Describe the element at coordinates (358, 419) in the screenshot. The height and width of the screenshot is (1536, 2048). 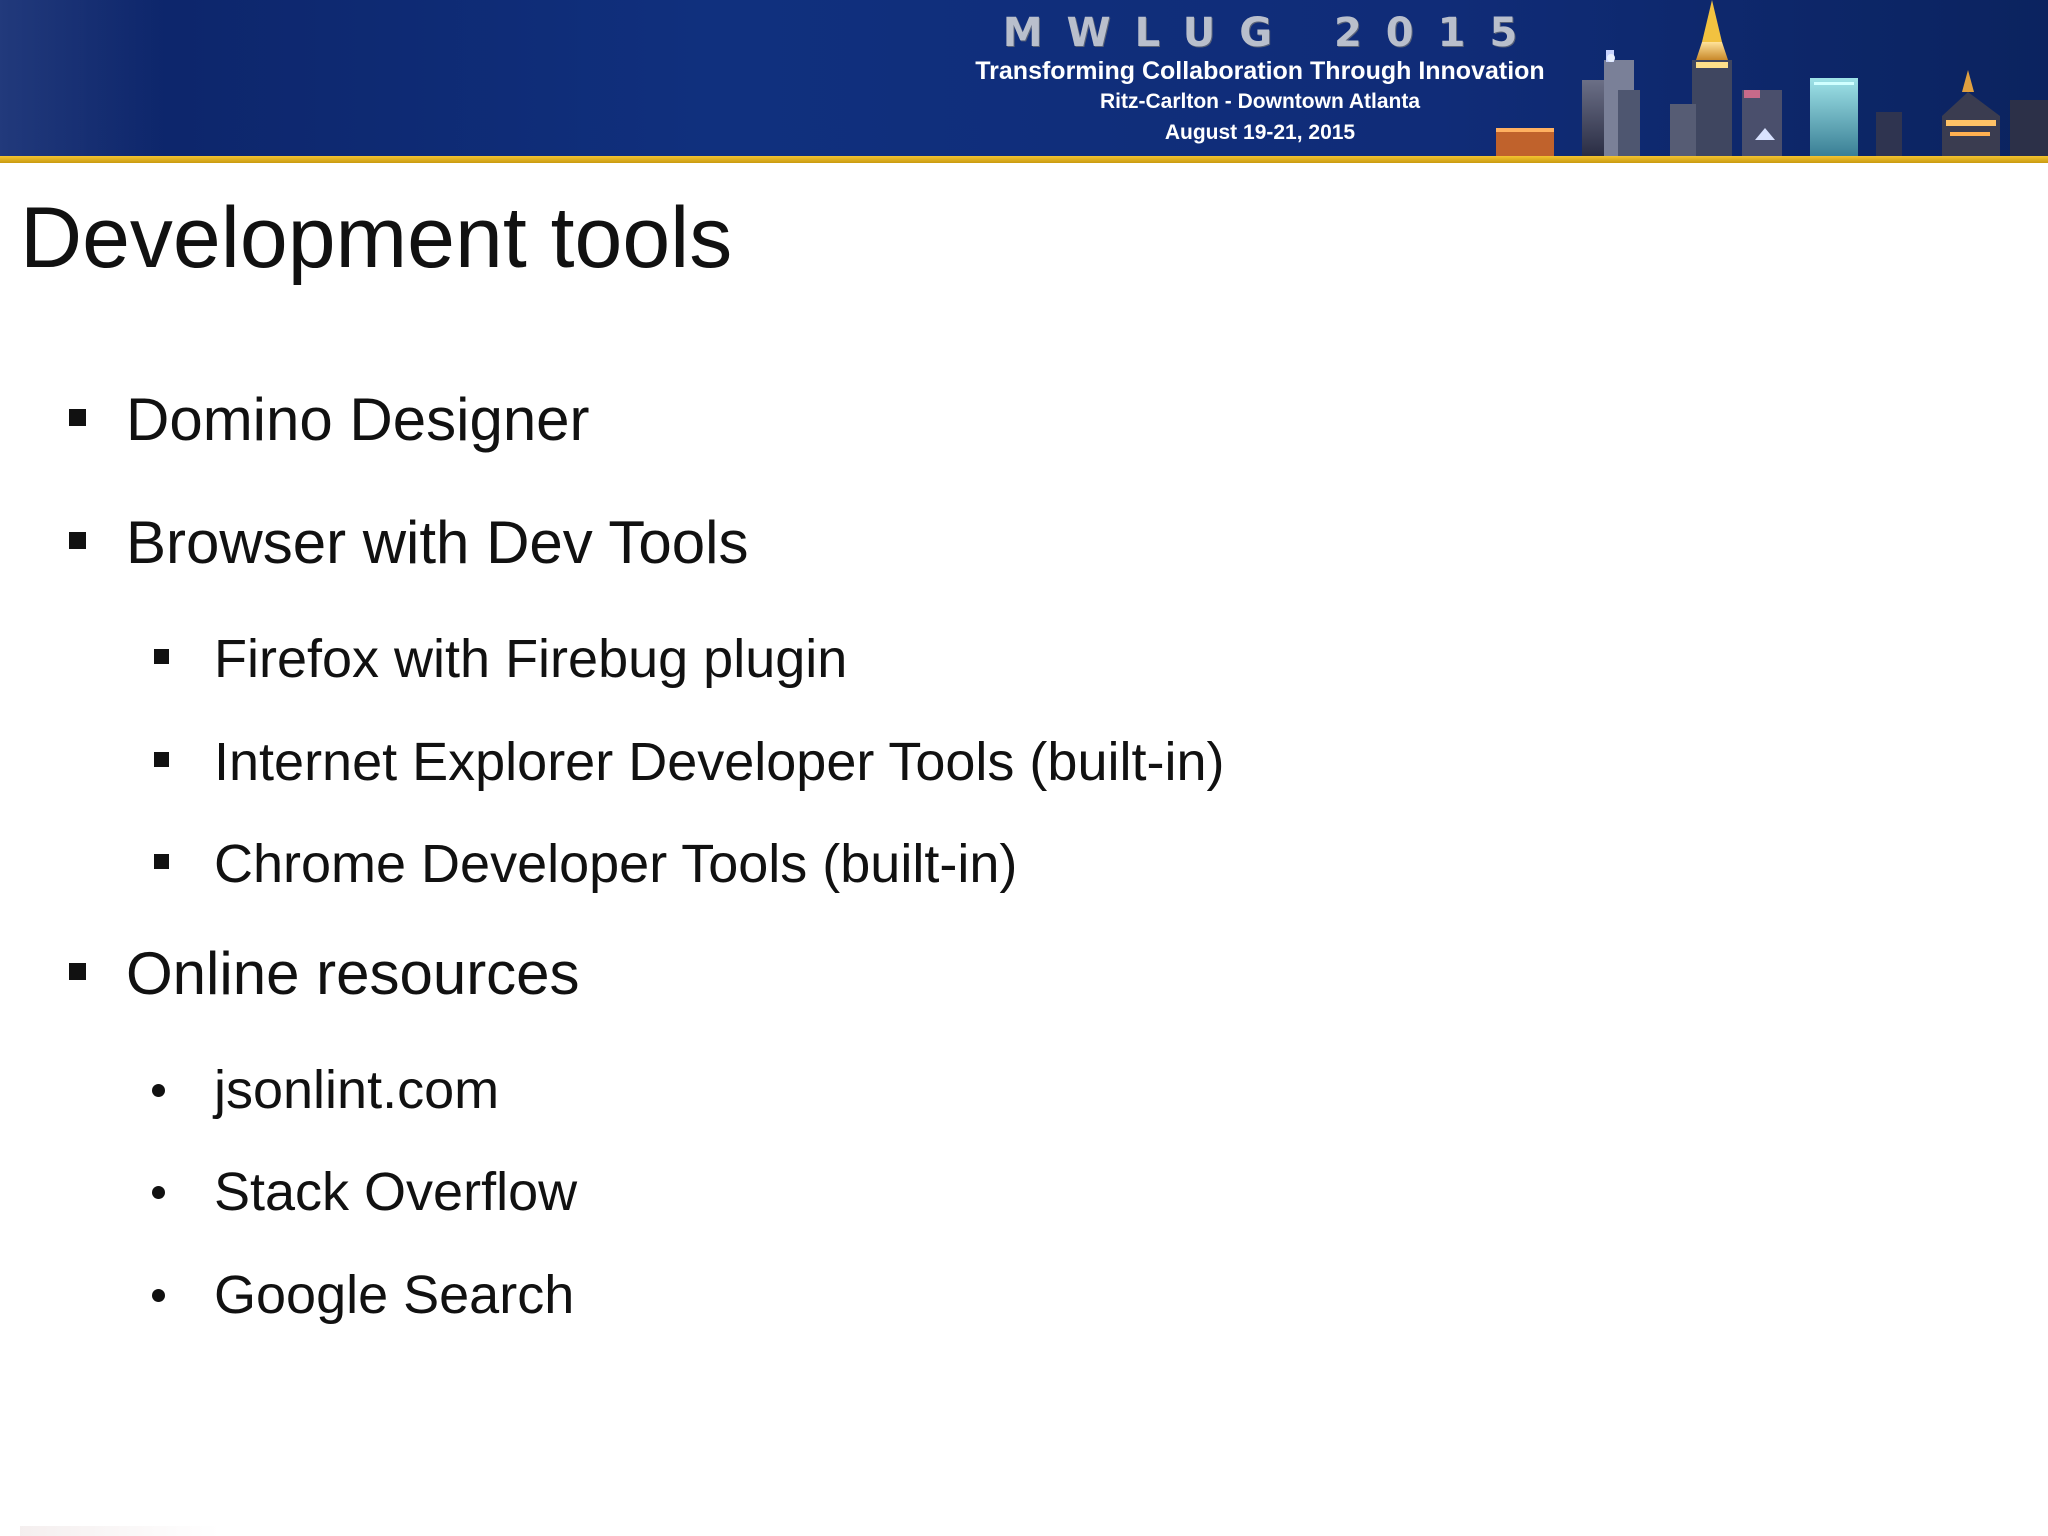
I see `bullet-item-domino-designer: Domino Designer` at that location.